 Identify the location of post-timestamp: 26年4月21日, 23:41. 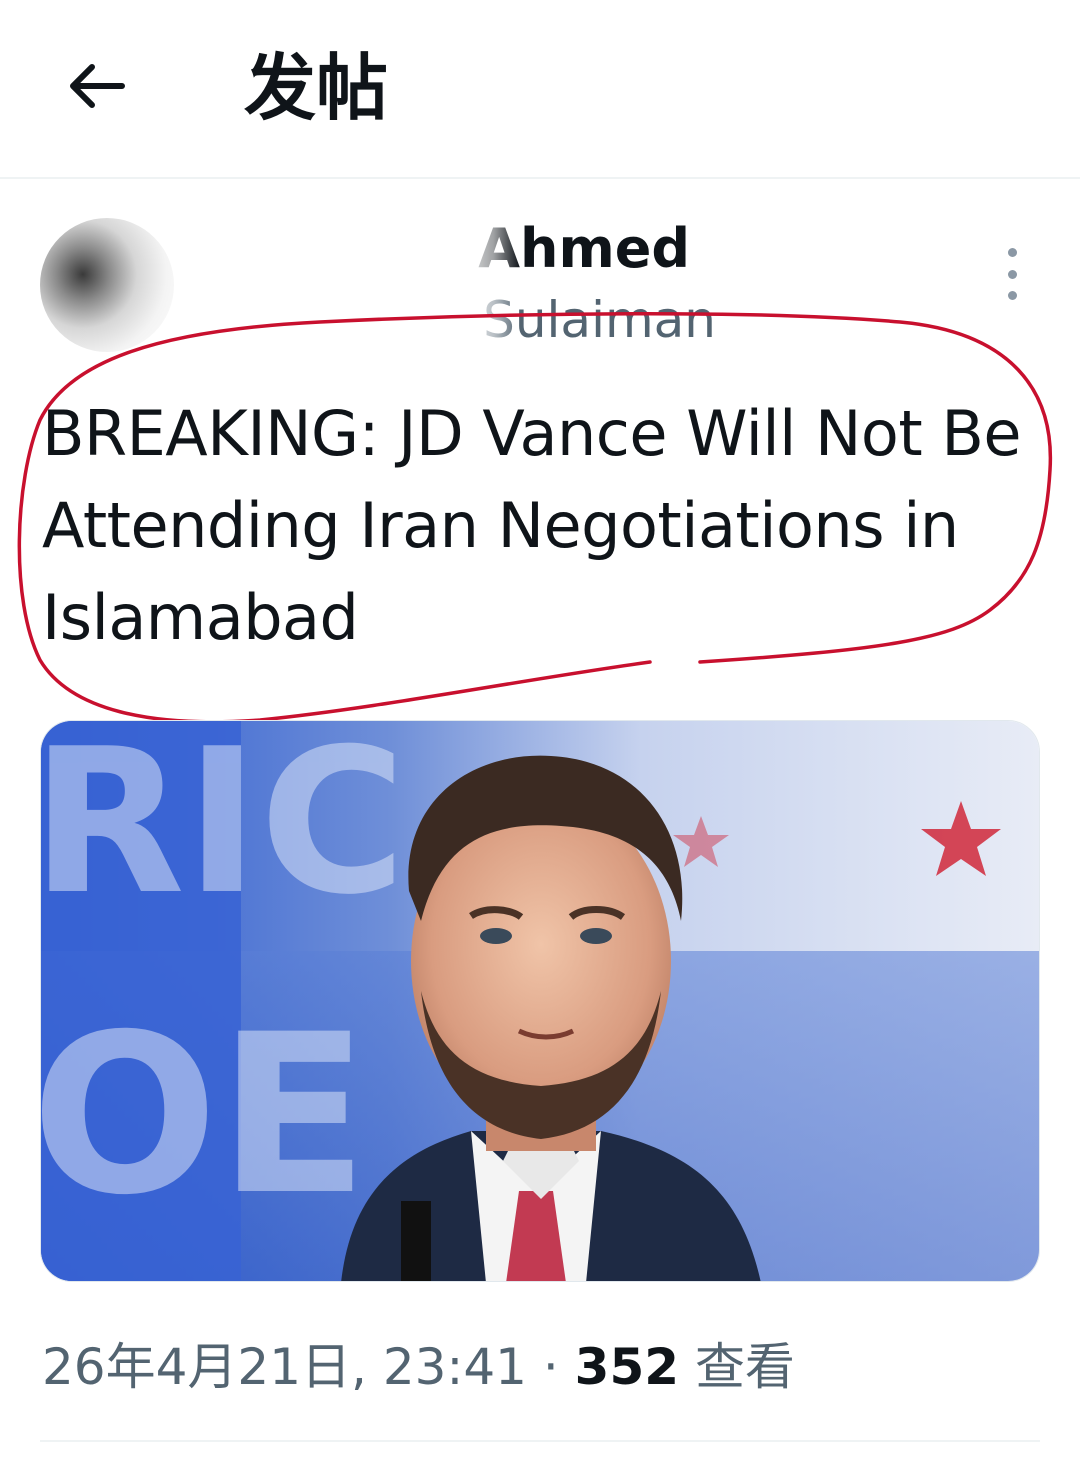
(284, 1367).